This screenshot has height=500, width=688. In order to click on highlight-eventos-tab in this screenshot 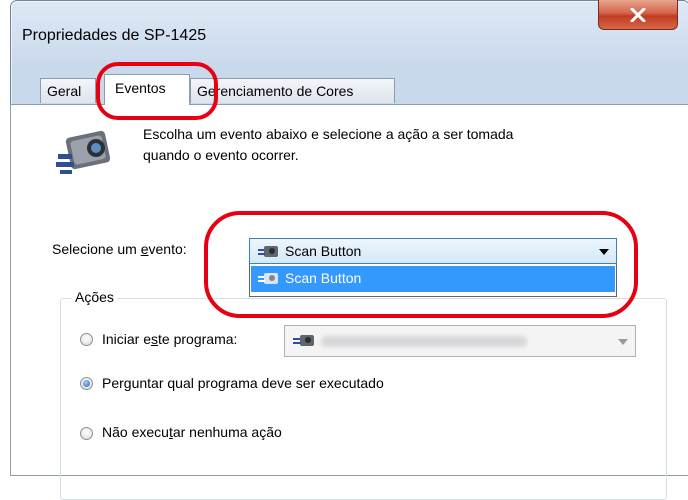, I will do `click(157, 91)`.